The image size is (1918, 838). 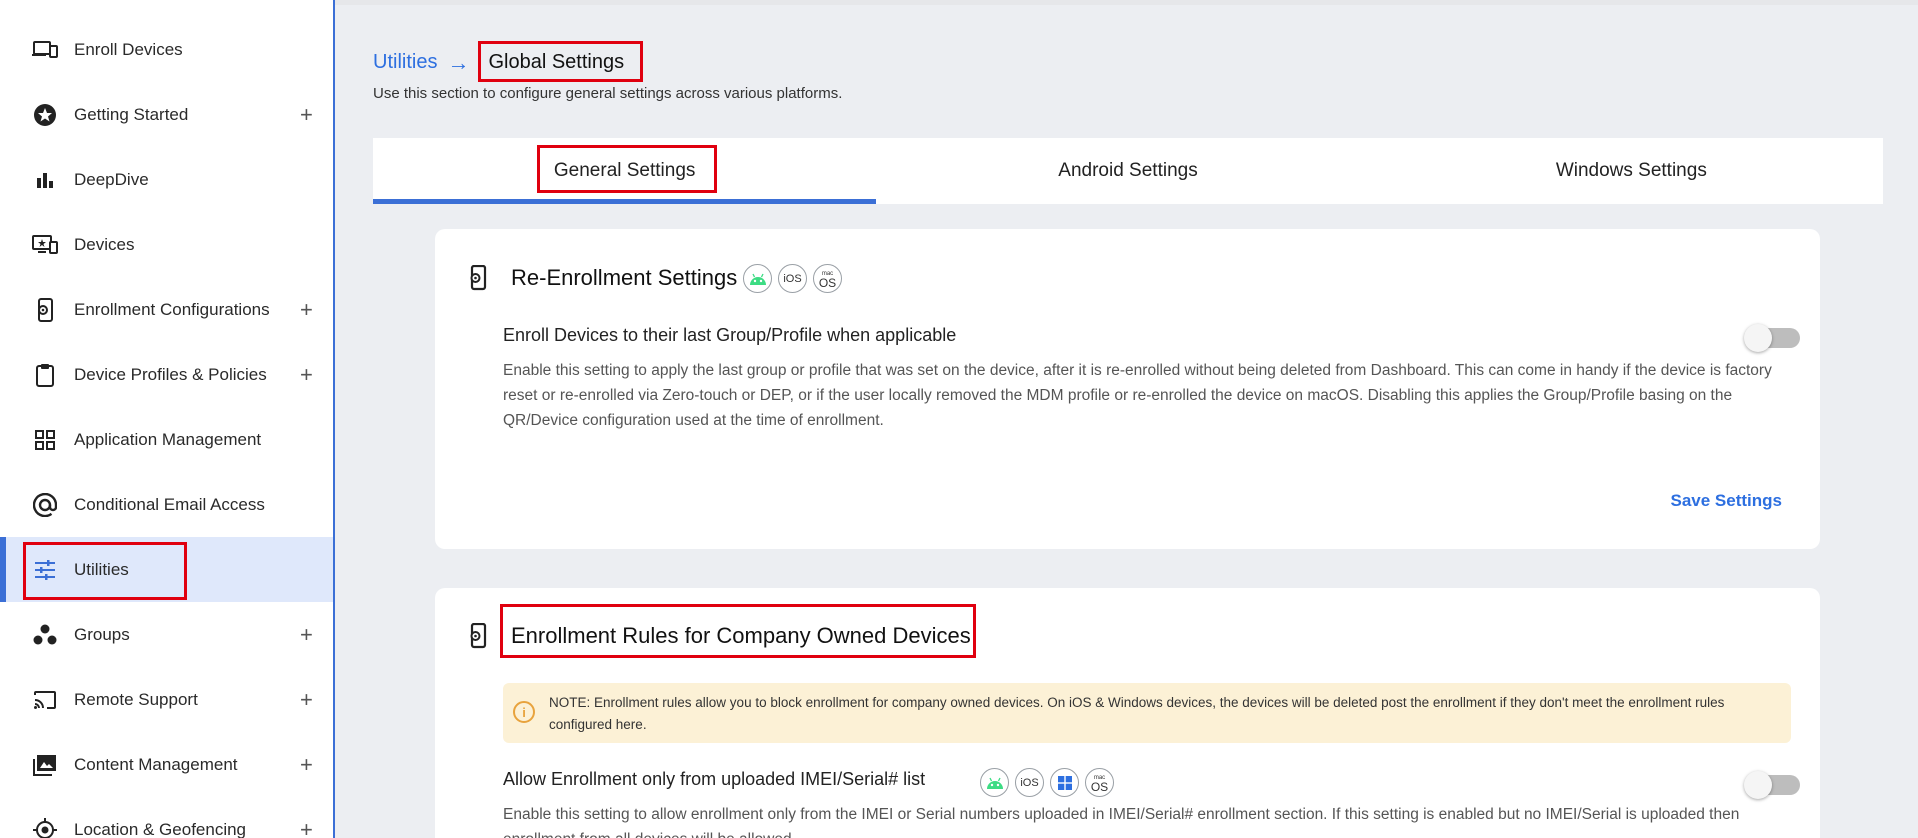 I want to click on clipboard-icon, so click(x=45, y=375).